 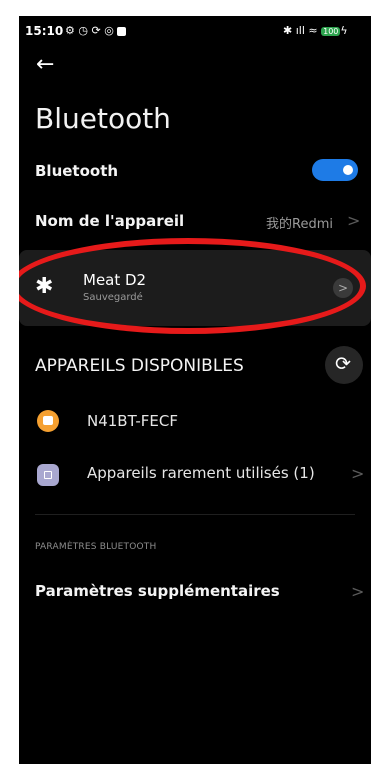 What do you see at coordinates (344, 30) in the screenshot?
I see `charging-icon: ϟ` at bounding box center [344, 30].